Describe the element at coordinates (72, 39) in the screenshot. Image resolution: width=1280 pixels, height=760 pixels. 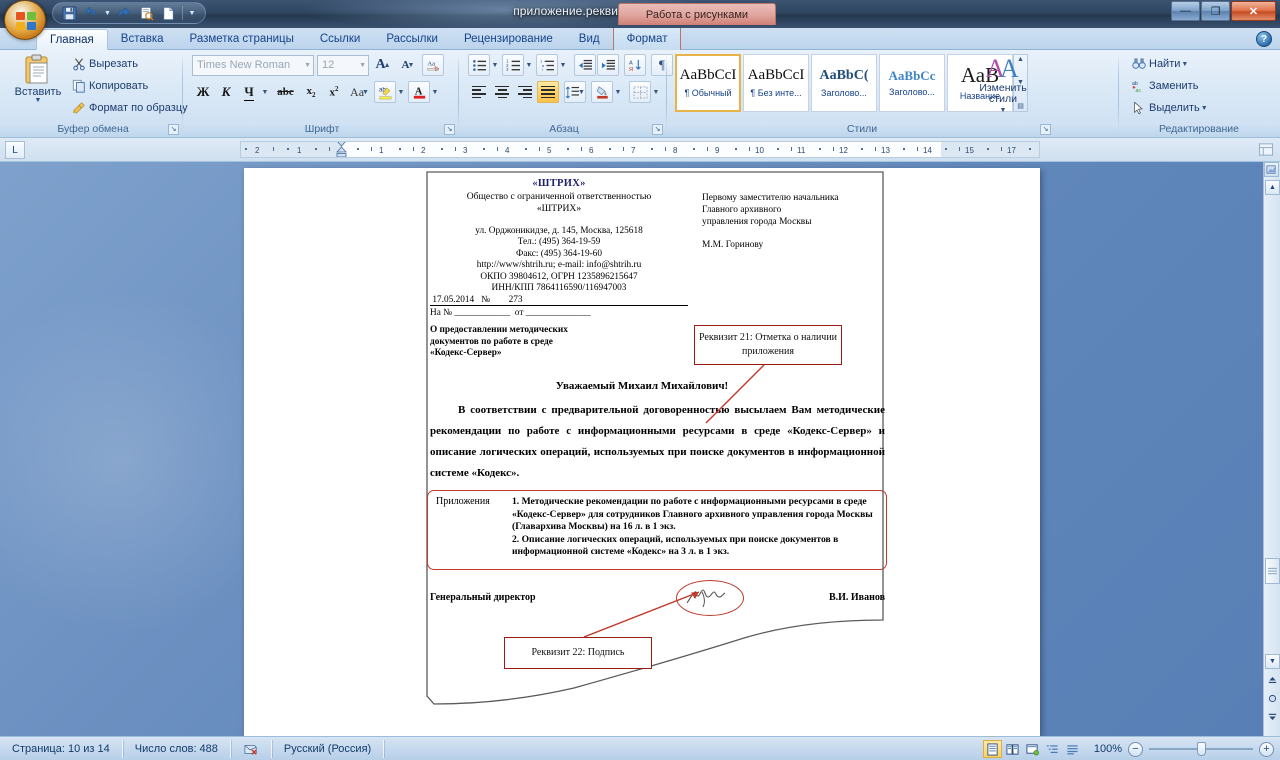
I see `tab-home: Главная` at that location.